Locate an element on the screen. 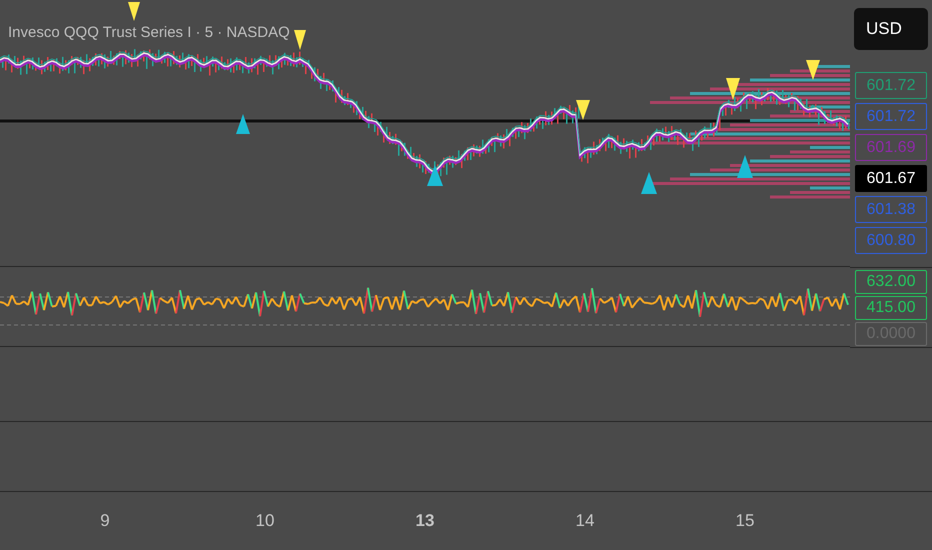  currency-button: USD is located at coordinates (891, 29).